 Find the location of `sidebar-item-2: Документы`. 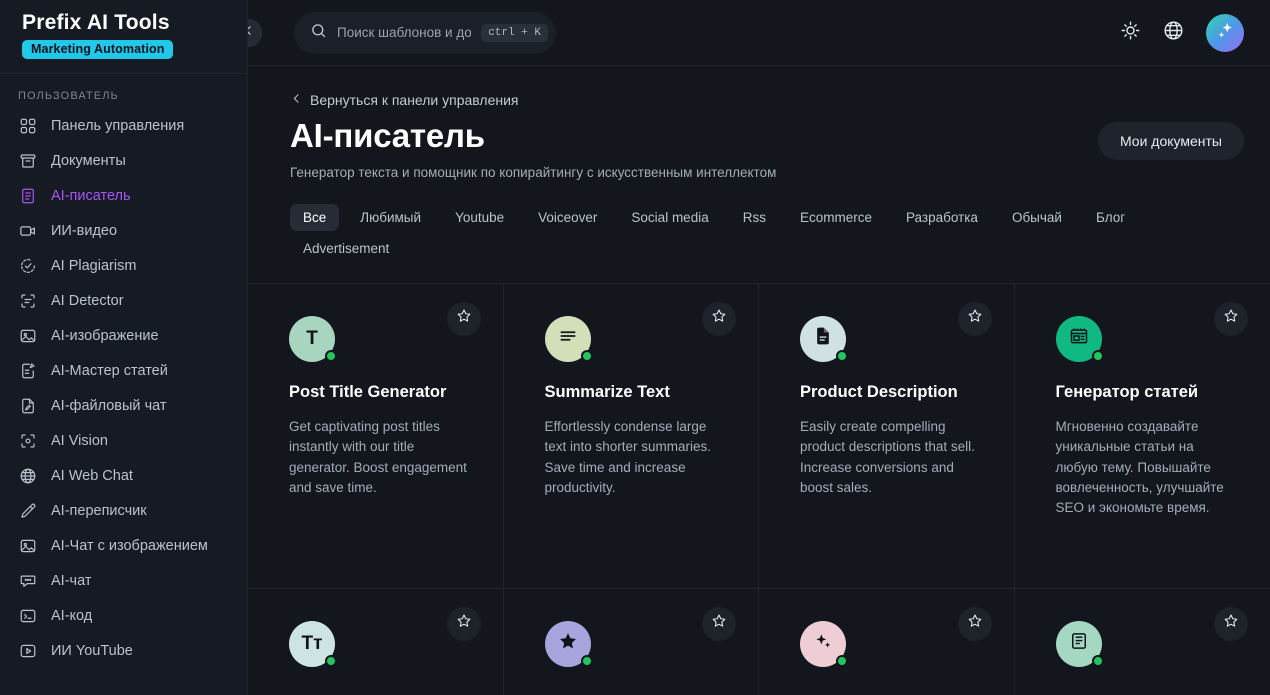

sidebar-item-2: Документы is located at coordinates (123, 160).